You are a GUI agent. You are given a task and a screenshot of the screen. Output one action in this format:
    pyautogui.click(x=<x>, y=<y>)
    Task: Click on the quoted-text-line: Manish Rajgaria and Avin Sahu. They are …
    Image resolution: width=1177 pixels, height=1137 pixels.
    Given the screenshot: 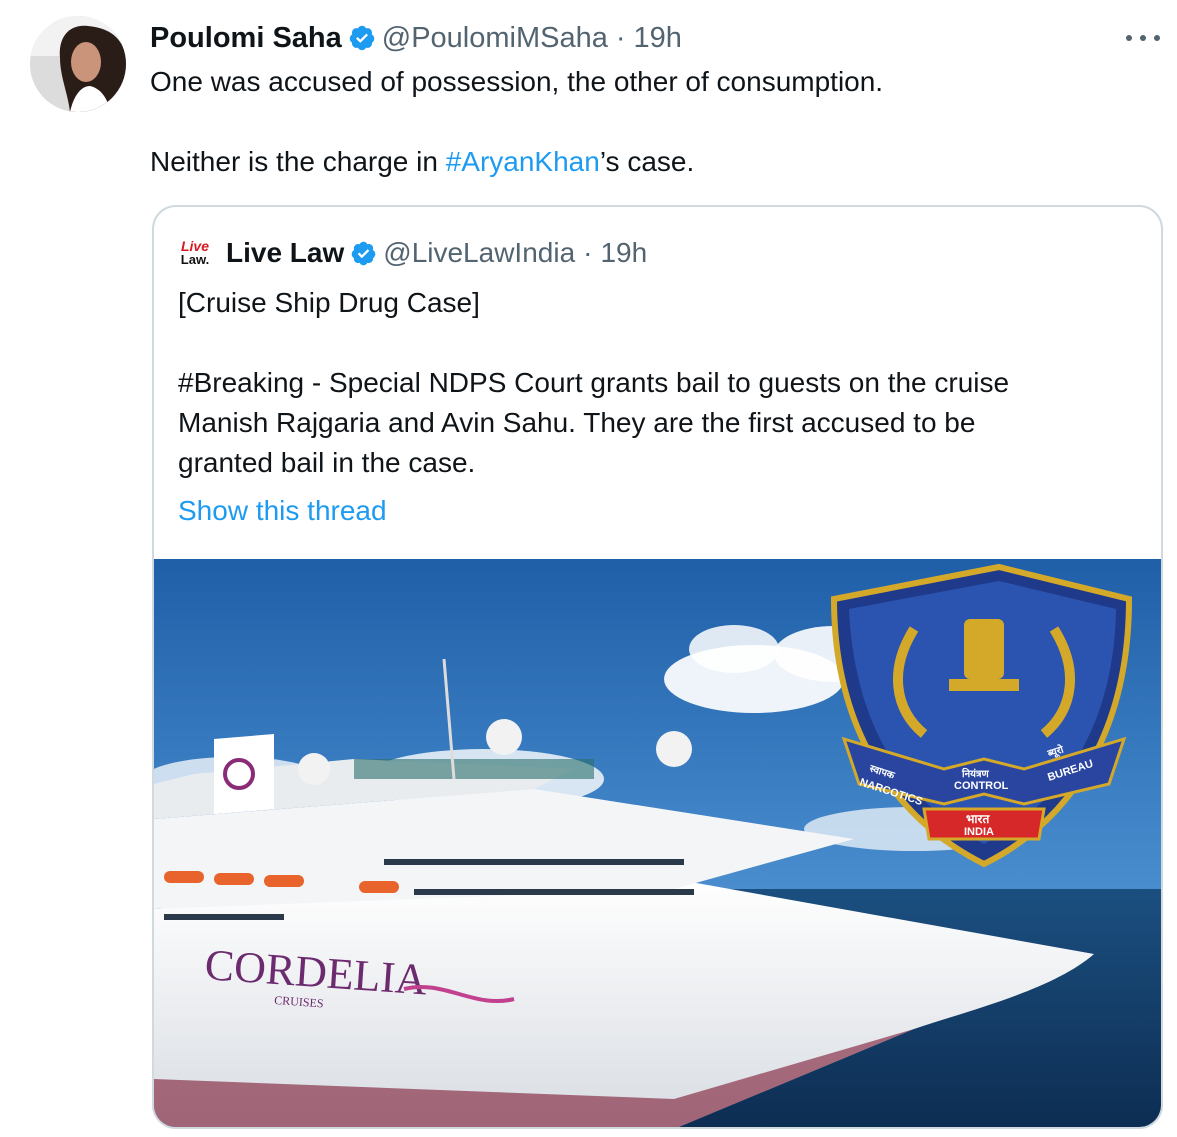 What is the action you would take?
    pyautogui.click(x=577, y=422)
    